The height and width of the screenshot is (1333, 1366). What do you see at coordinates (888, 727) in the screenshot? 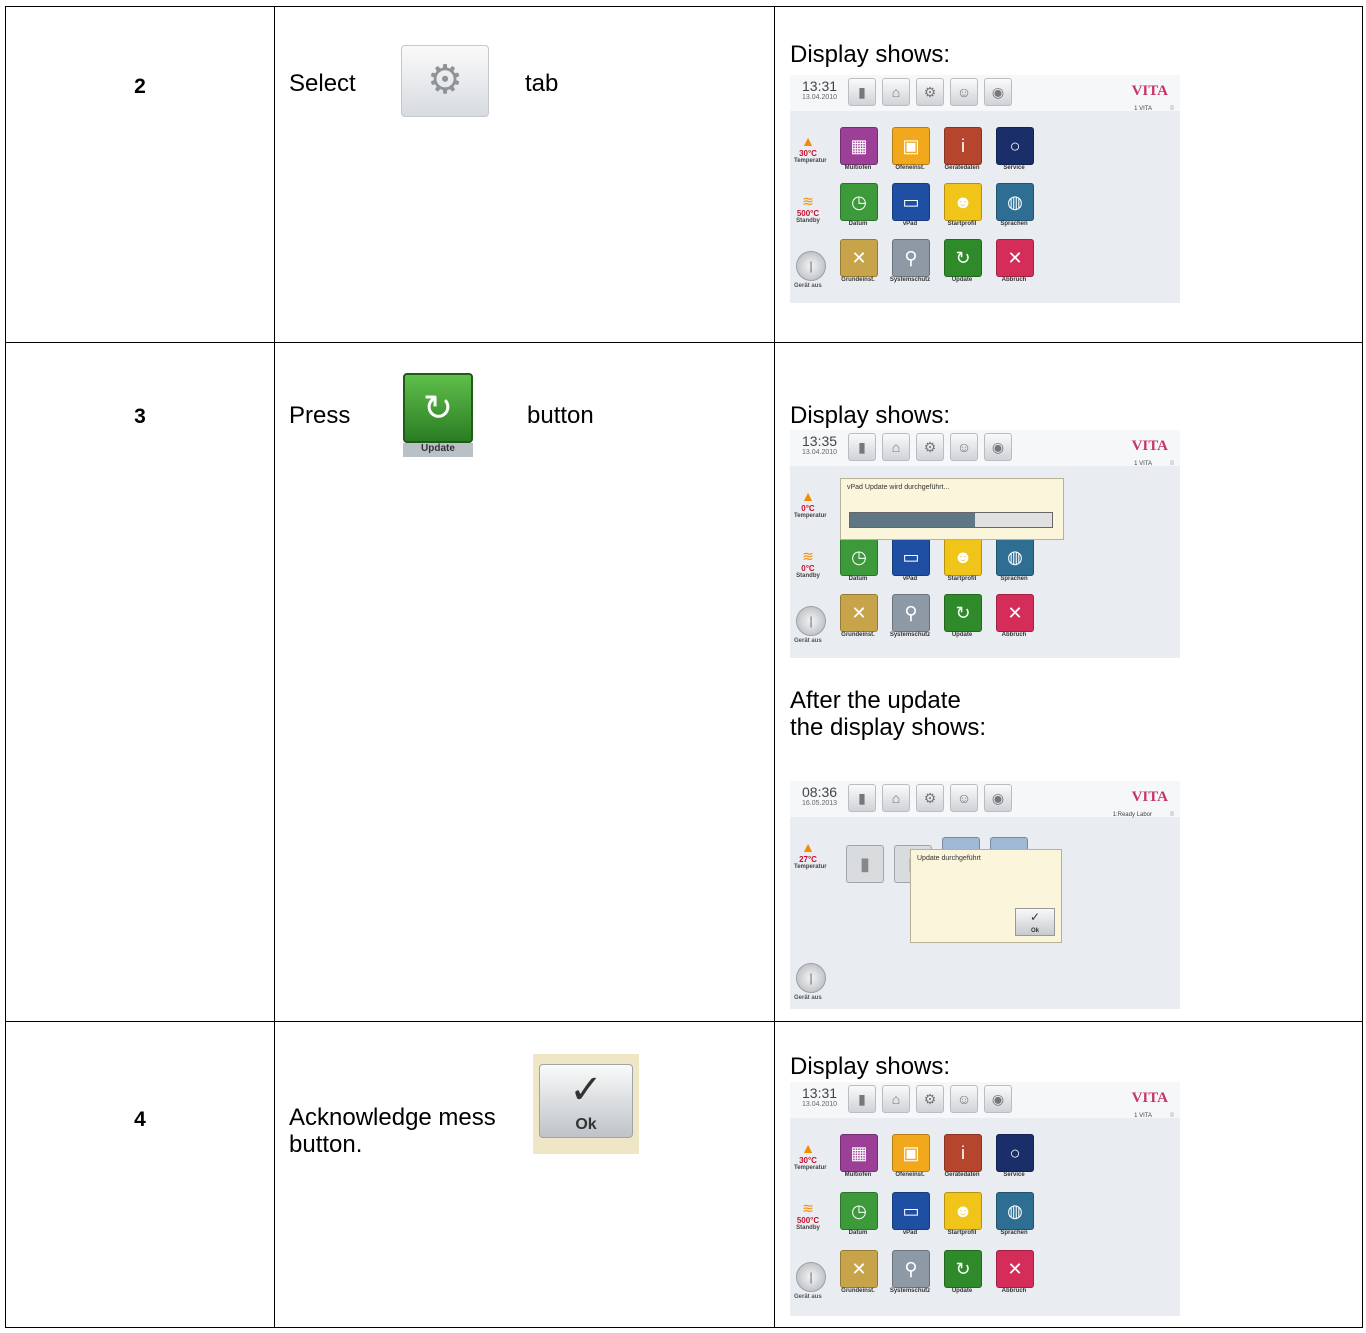
I see `after-update-text: the display shows:` at bounding box center [888, 727].